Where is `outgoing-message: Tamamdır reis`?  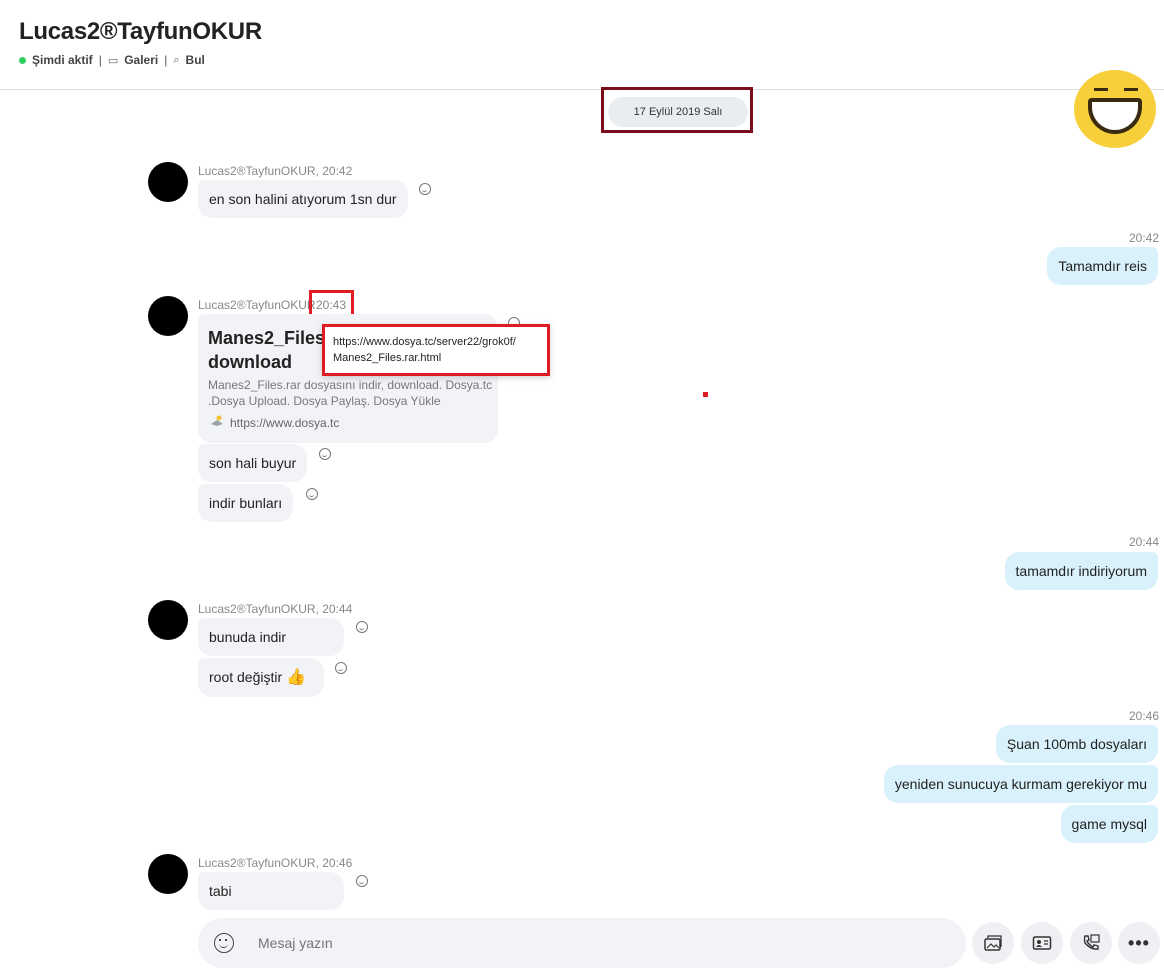
outgoing-message: Tamamdır reis is located at coordinates (1102, 266).